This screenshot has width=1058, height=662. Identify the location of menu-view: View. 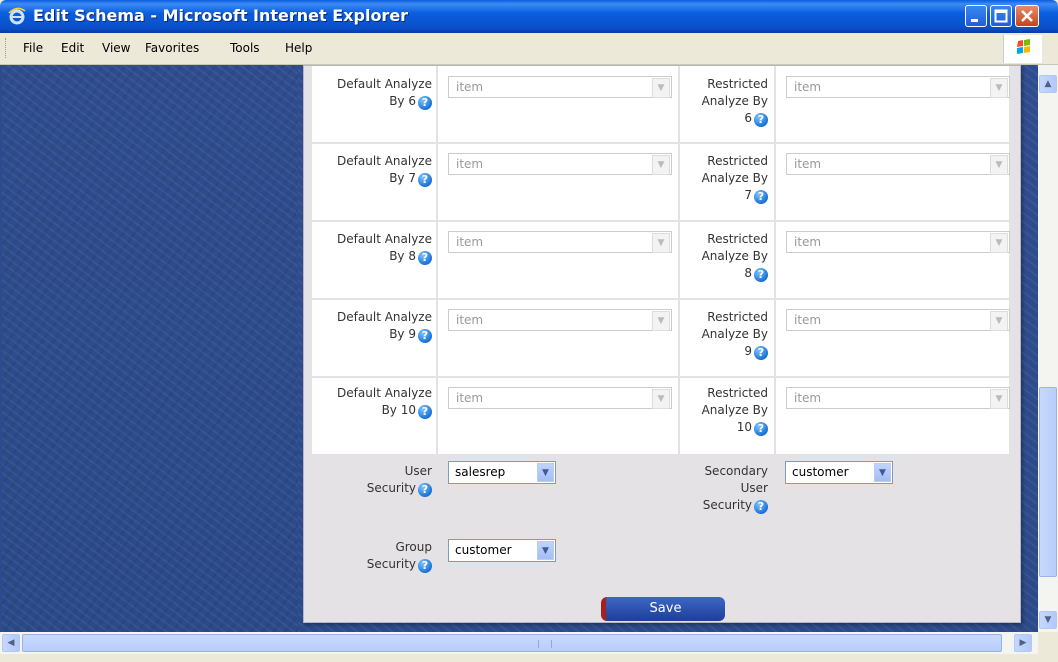
(116, 48).